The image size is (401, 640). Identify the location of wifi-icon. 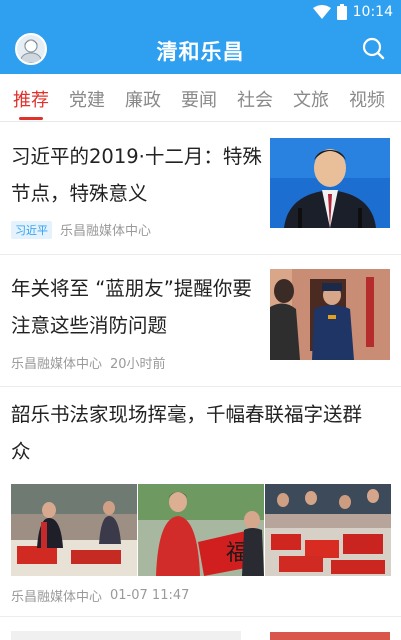
(321, 12).